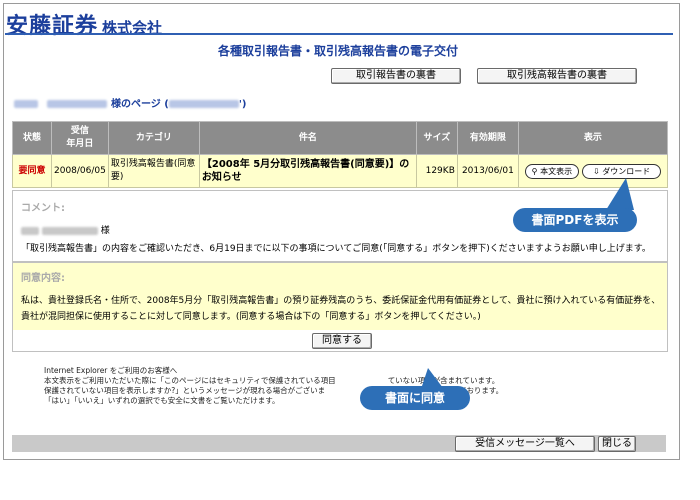 The image size is (700, 500). I want to click on column-header-title: 件名, so click(307, 138).